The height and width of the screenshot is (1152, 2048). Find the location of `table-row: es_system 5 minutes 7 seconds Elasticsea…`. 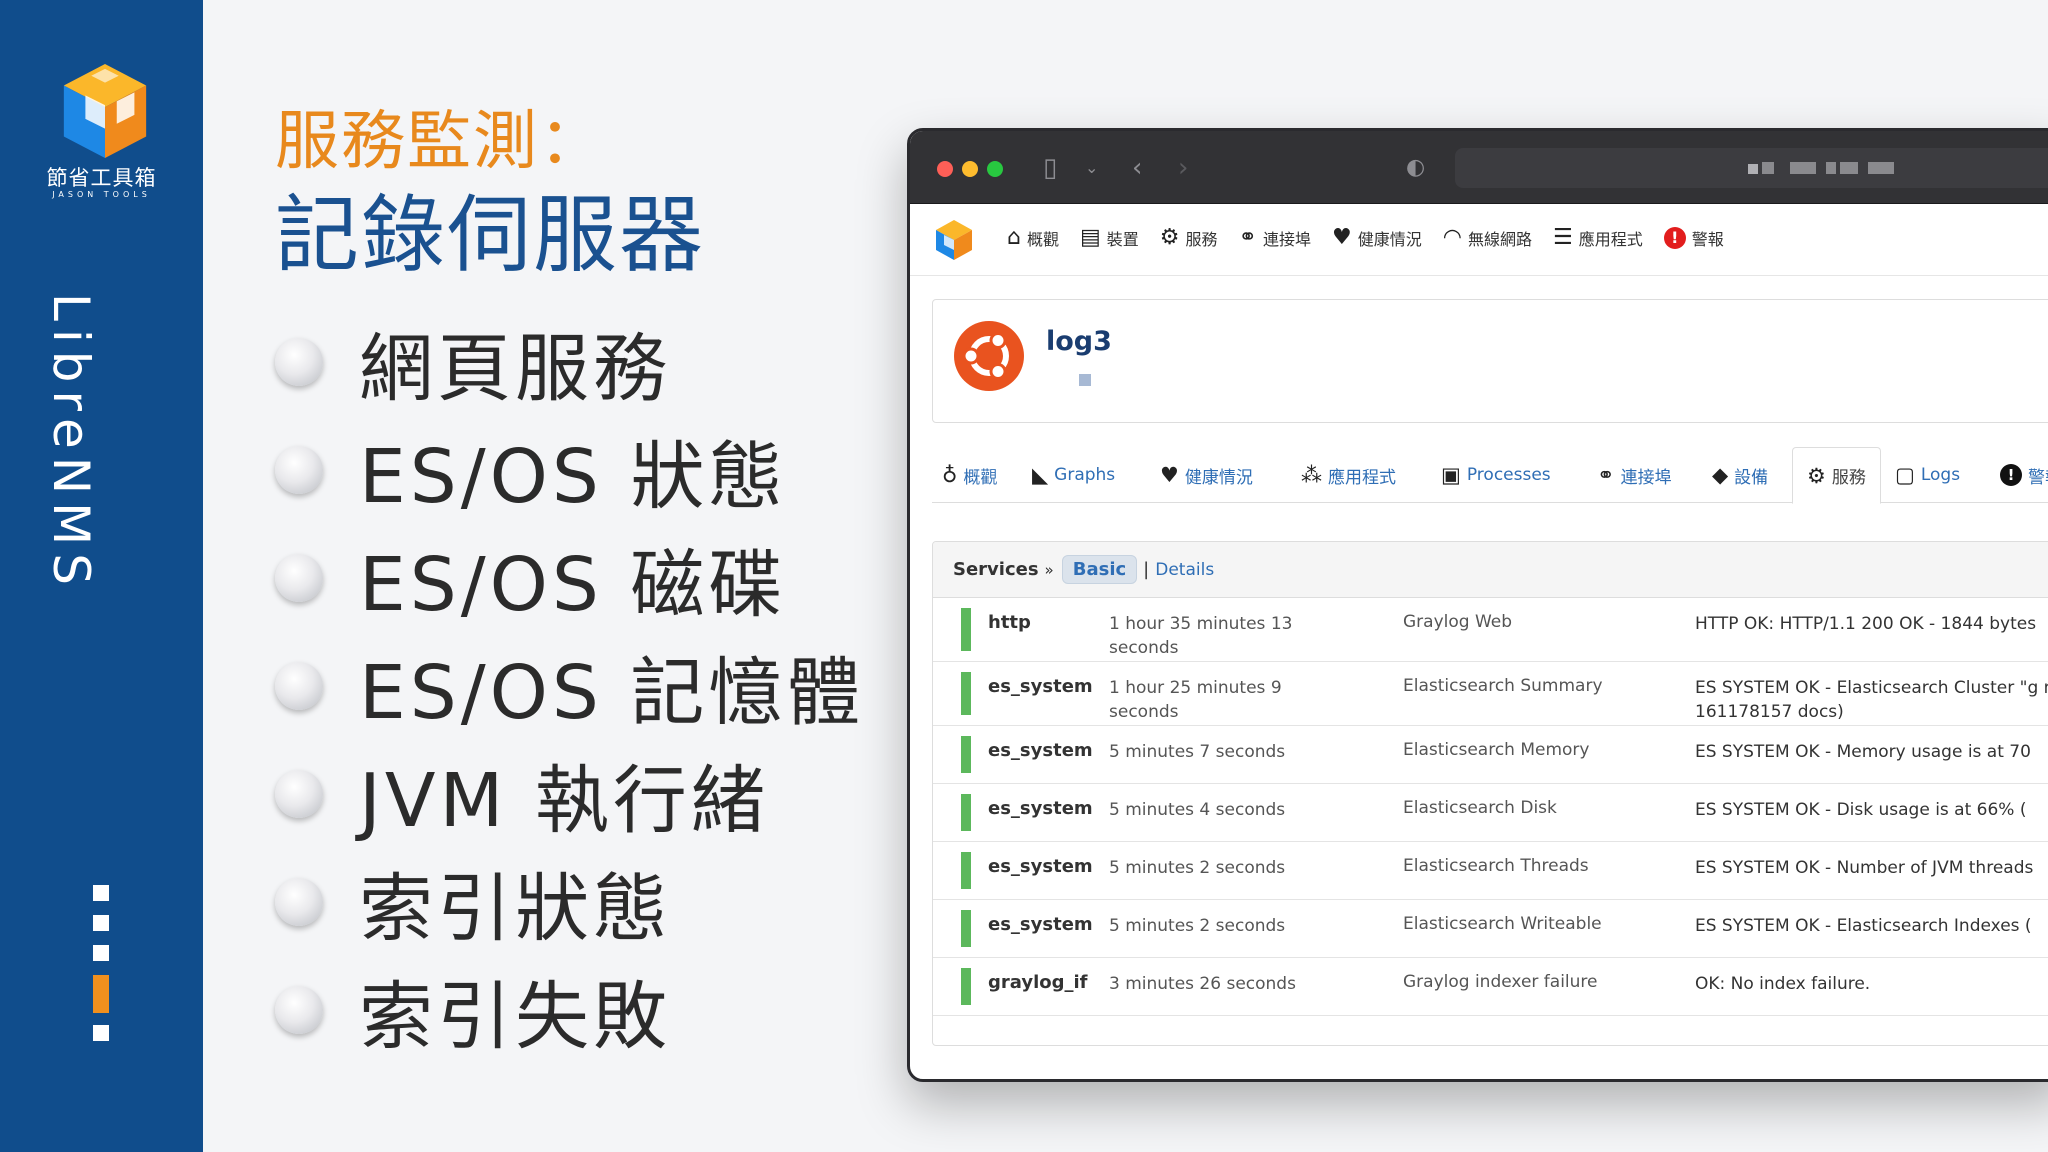

table-row: es_system 5 minutes 7 seconds Elasticsea… is located at coordinates (1490, 755).